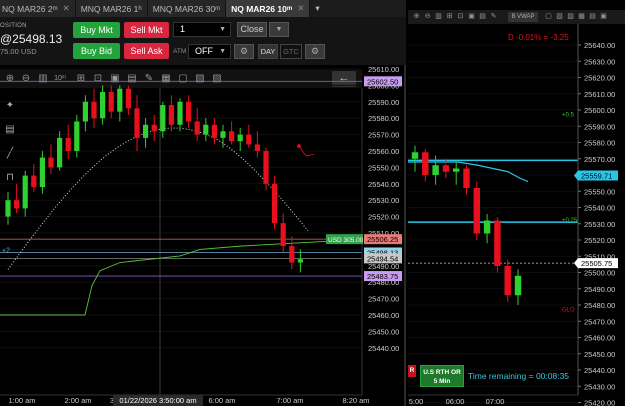  I want to click on y-tick-label: 25620.00, so click(599, 78).